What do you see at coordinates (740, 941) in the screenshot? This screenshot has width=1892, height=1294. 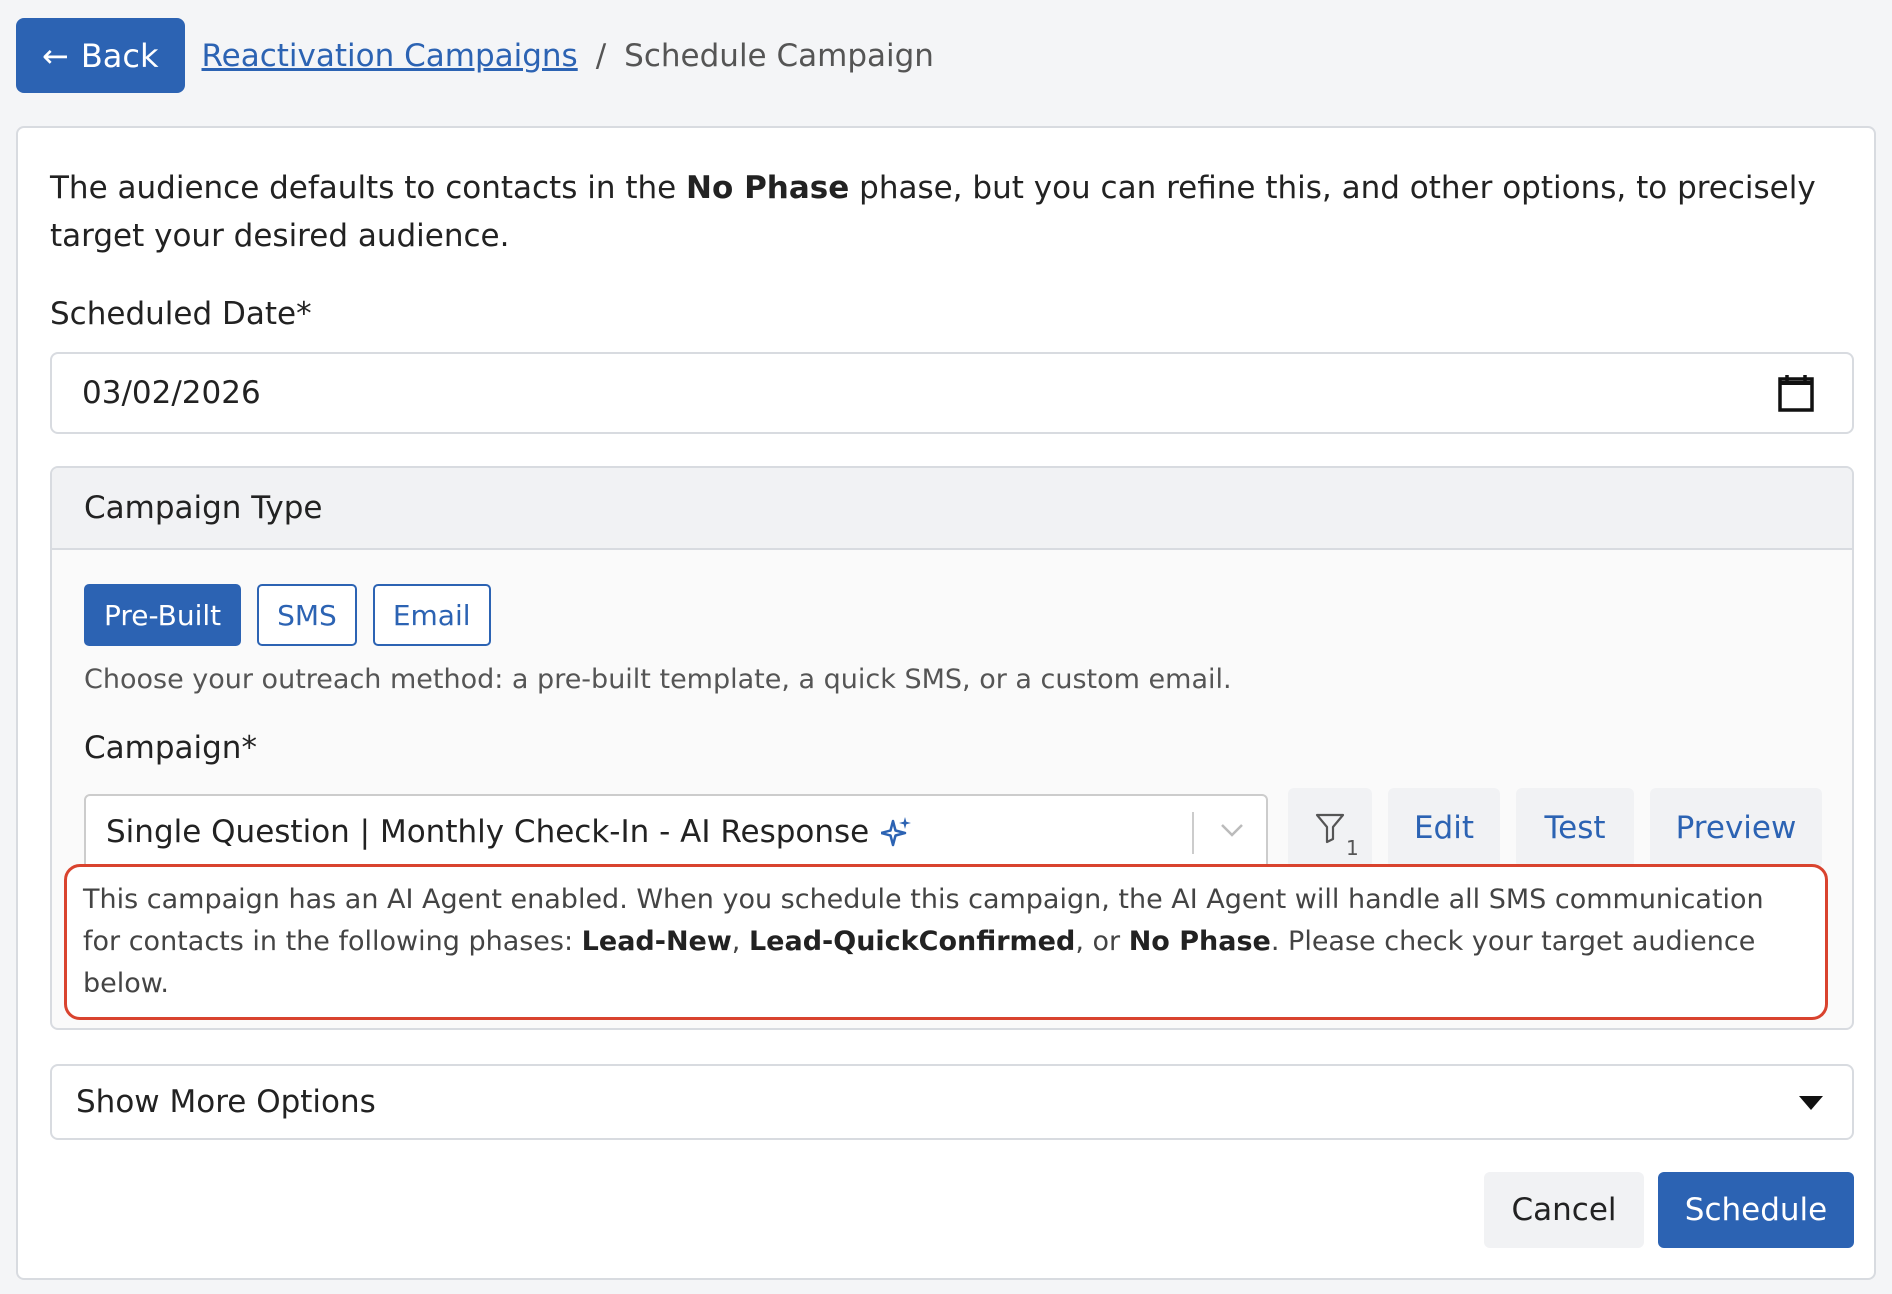 I see `alert-sep-1: ,` at bounding box center [740, 941].